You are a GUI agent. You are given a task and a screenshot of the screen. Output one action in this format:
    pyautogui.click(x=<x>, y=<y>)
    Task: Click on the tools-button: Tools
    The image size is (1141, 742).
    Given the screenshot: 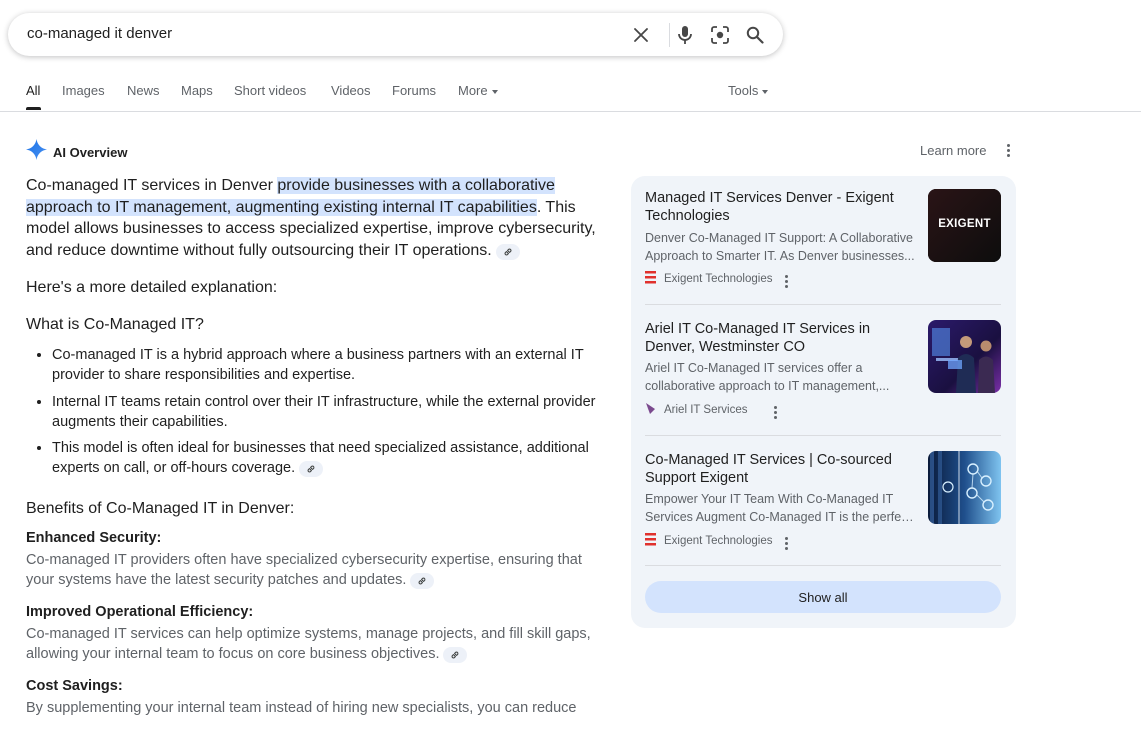 What is the action you would take?
    pyautogui.click(x=748, y=90)
    